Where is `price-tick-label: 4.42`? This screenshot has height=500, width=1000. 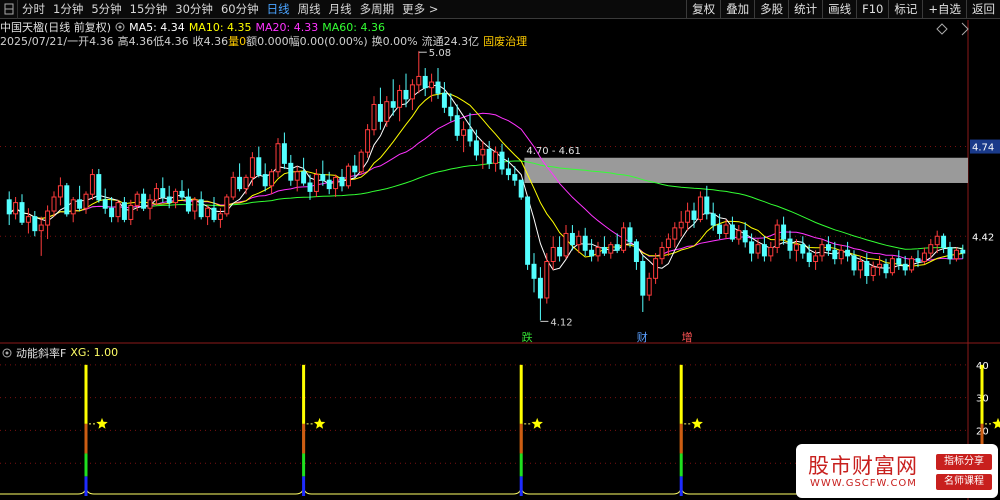 price-tick-label: 4.42 is located at coordinates (983, 237).